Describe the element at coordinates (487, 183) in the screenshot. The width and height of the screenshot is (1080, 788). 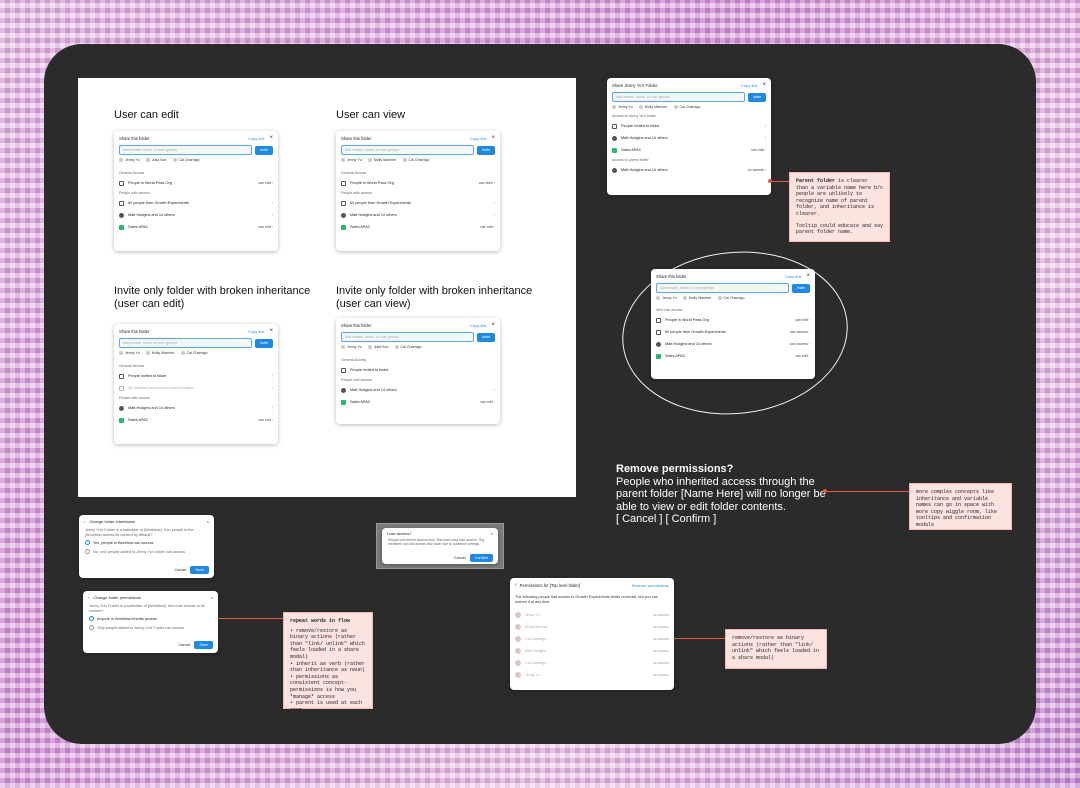
I see `access-dropdown: can view` at that location.